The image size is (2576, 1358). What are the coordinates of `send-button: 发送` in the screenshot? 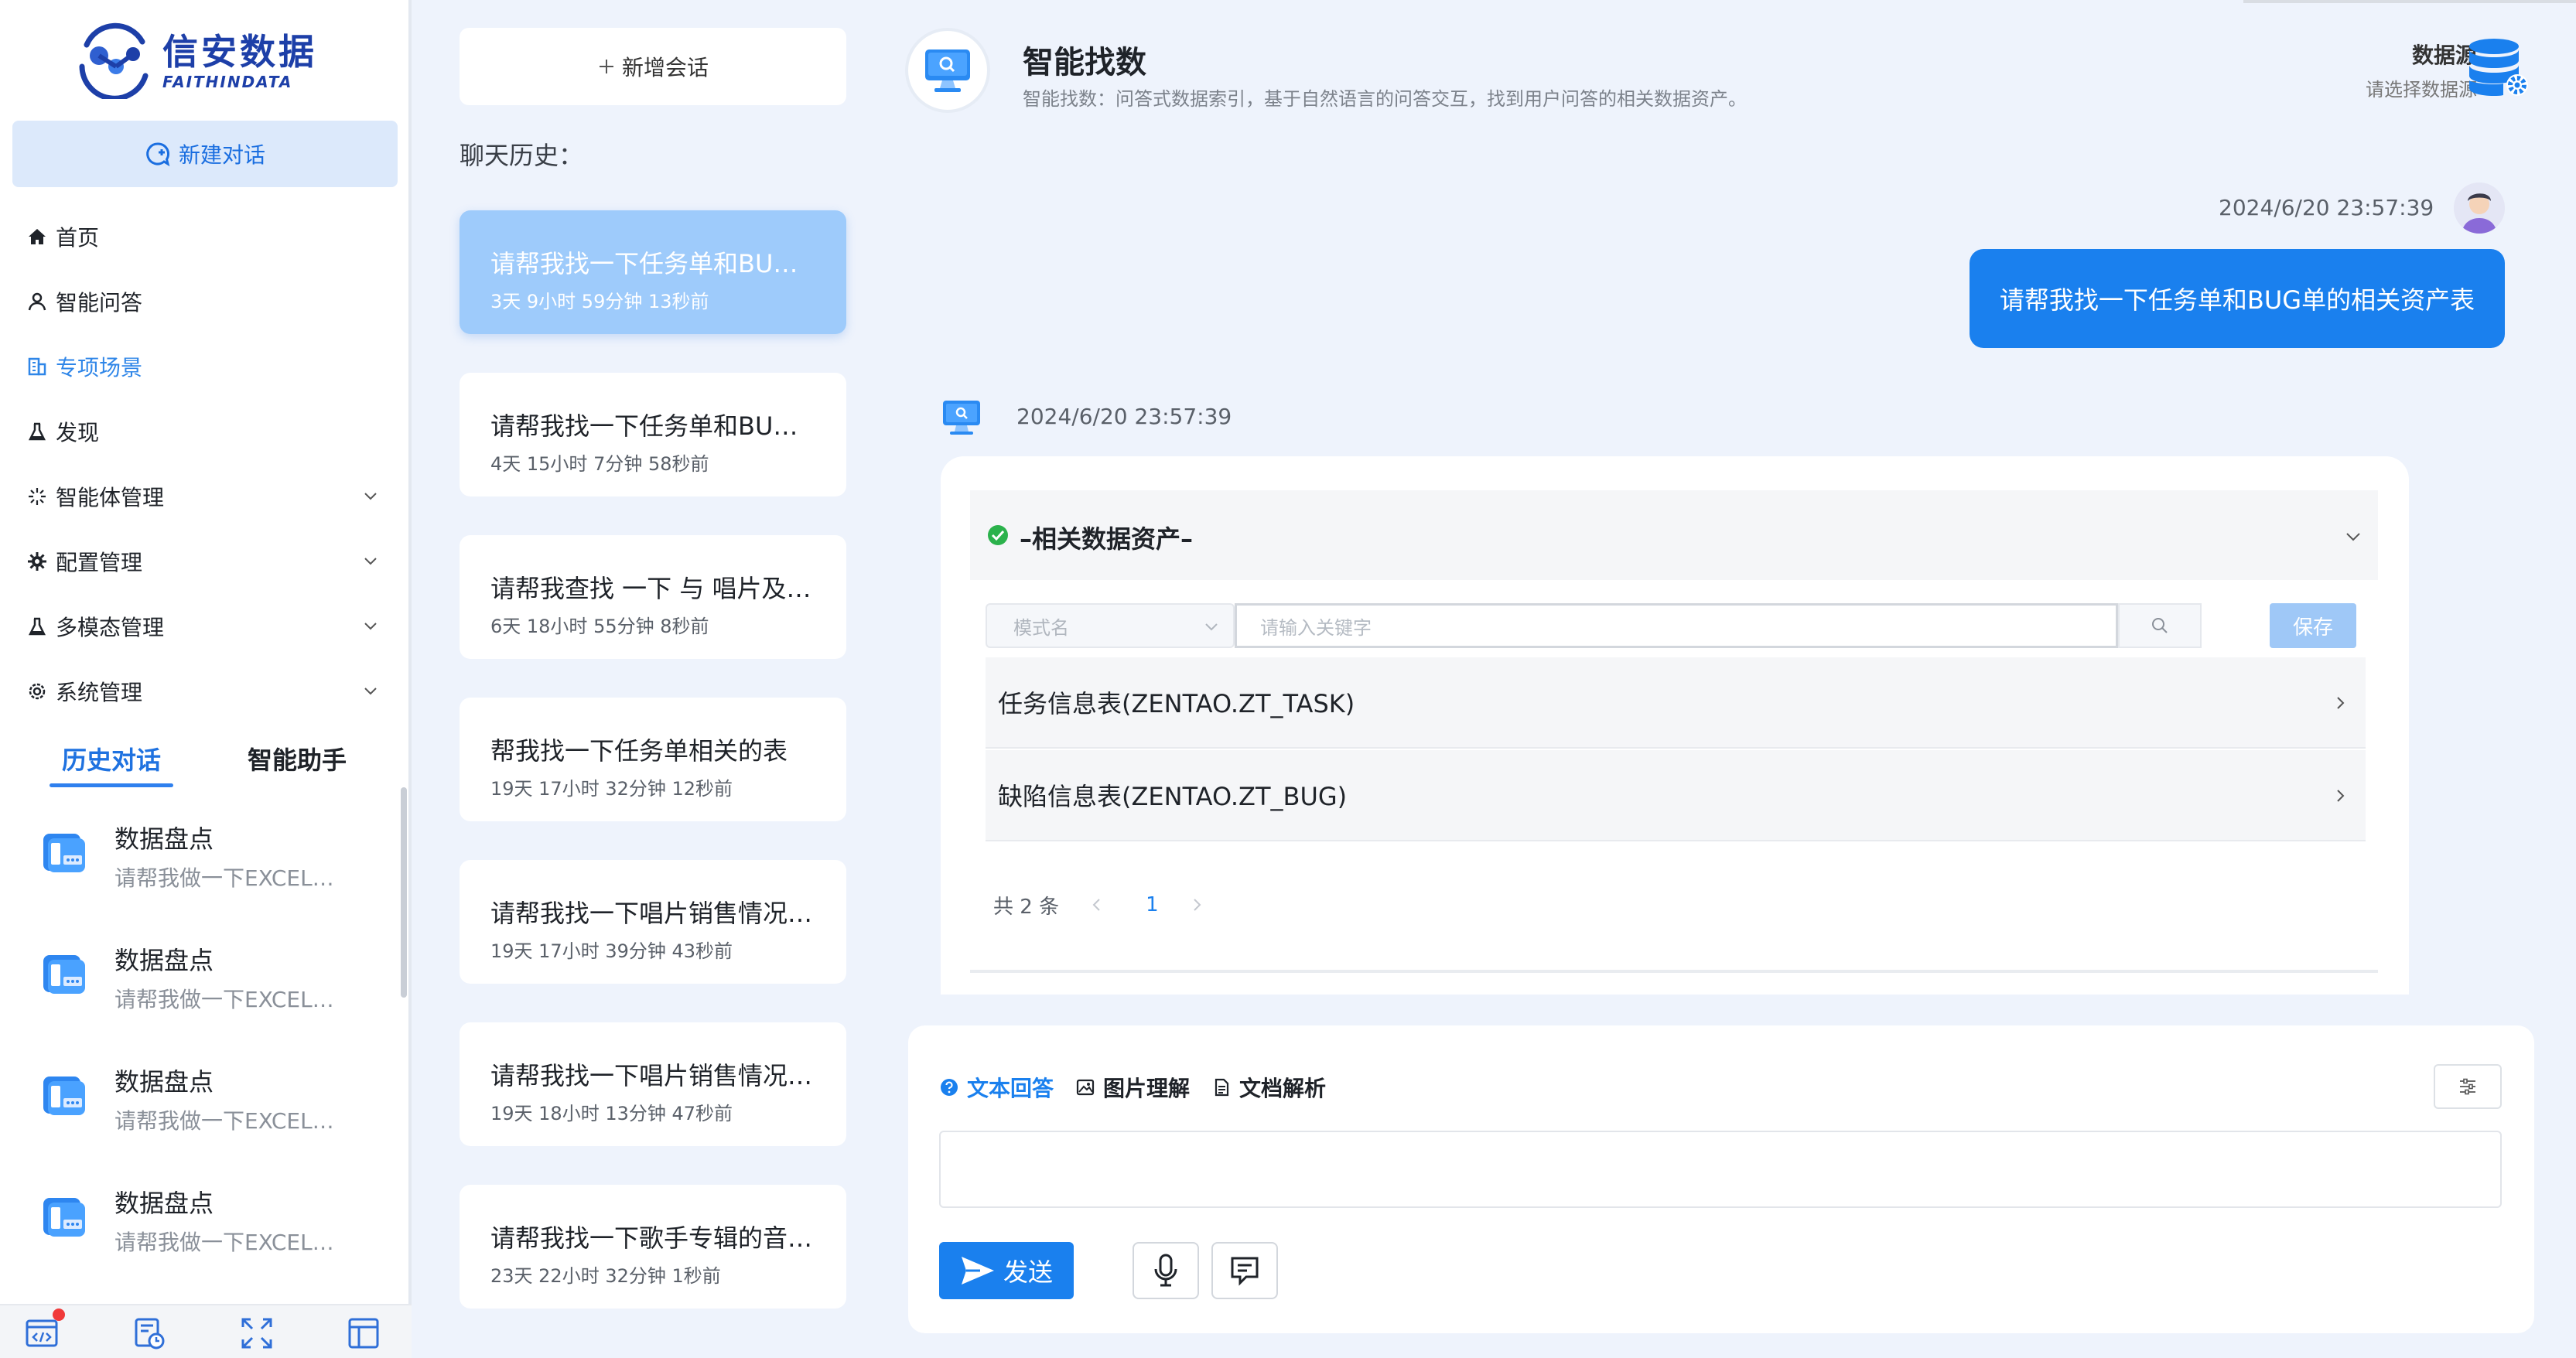 It's located at (1006, 1270).